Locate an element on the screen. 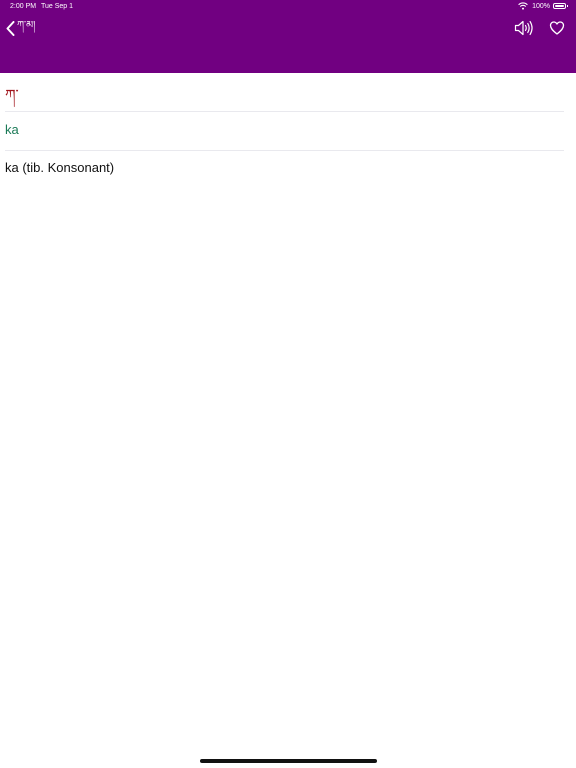 This screenshot has width=576, height=768. back-button: ཀ་མ། is located at coordinates (20, 28).